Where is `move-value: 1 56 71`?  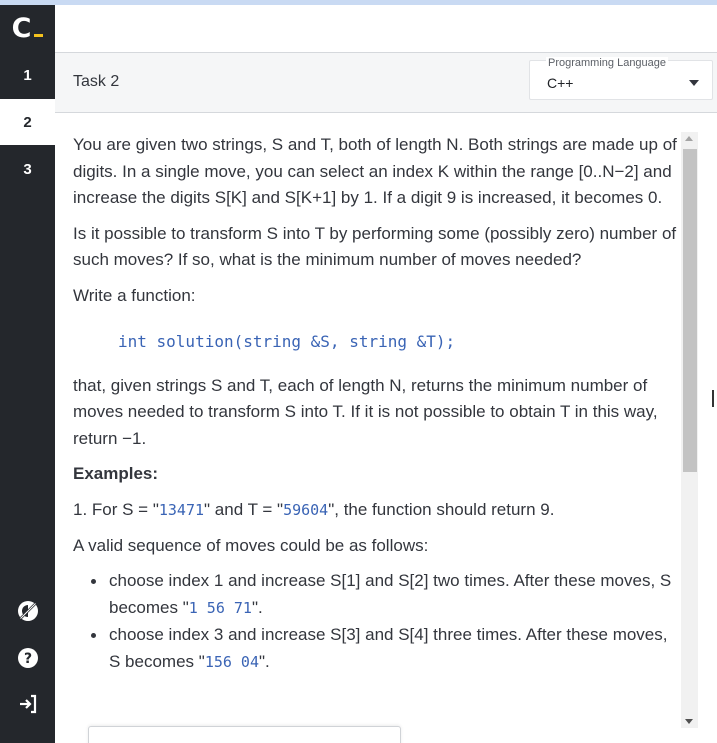 move-value: 1 56 71 is located at coordinates (220, 607).